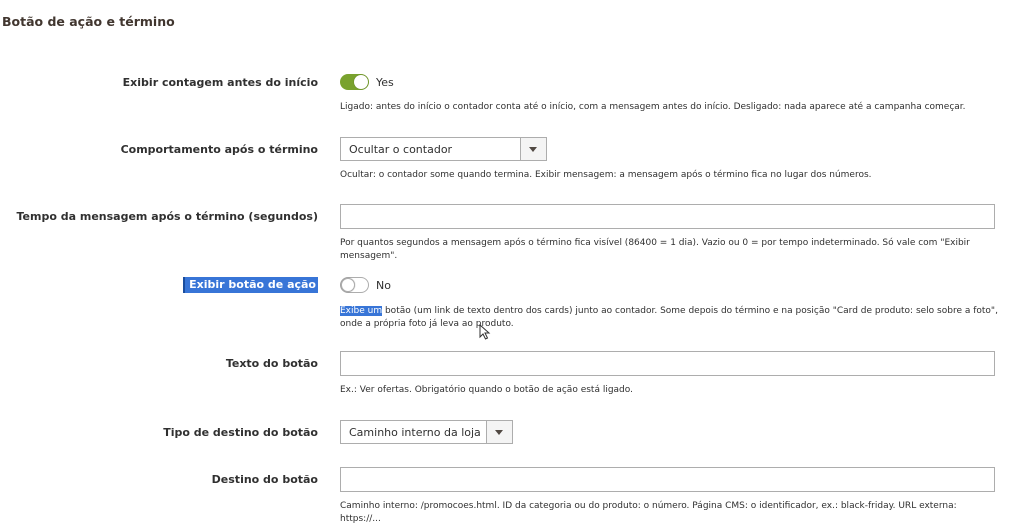 The height and width of the screenshot is (528, 1024). I want to click on button-text-label: Texto do botão, so click(271, 363).